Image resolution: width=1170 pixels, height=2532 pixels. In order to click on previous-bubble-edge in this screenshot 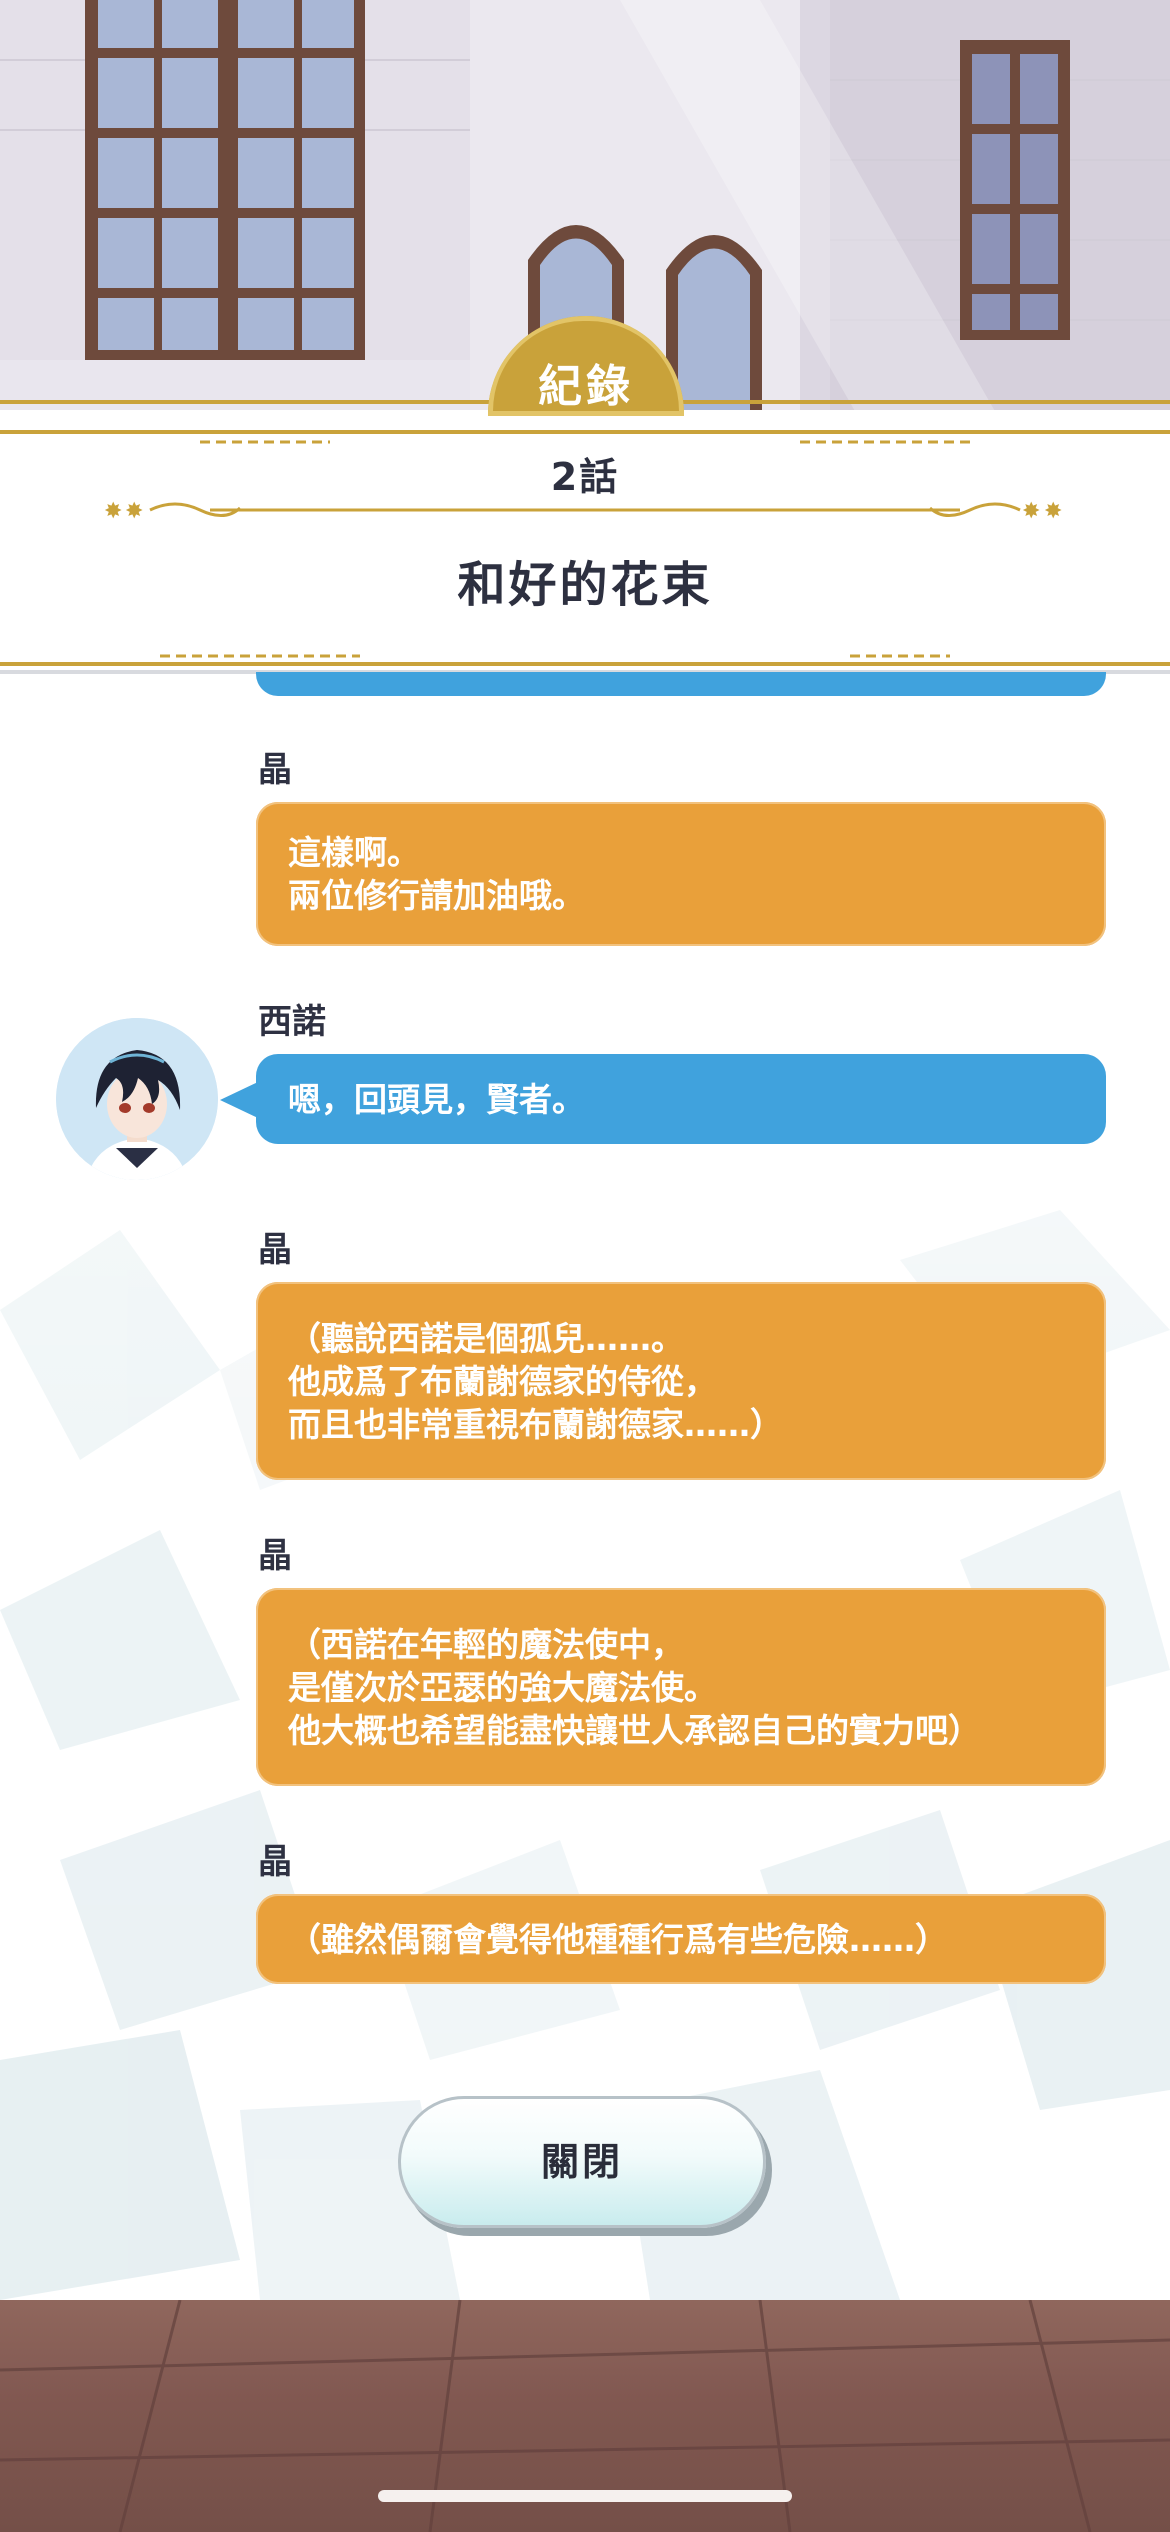, I will do `click(681, 684)`.